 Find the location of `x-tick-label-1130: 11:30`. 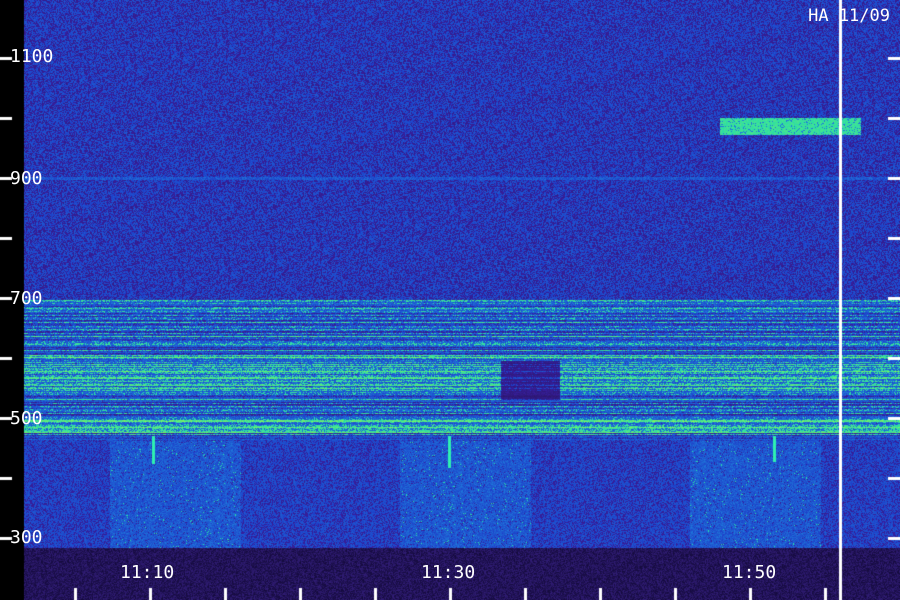

x-tick-label-1130: 11:30 is located at coordinates (448, 572).